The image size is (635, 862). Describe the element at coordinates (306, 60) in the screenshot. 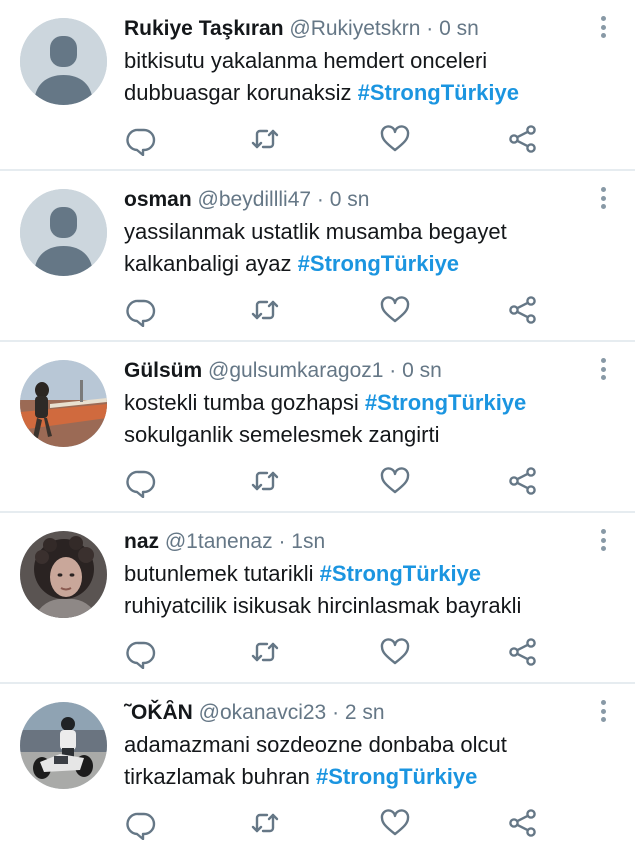

I see `tweet-text-segment: bitkisutu yakalanma hemdert onceleri` at that location.